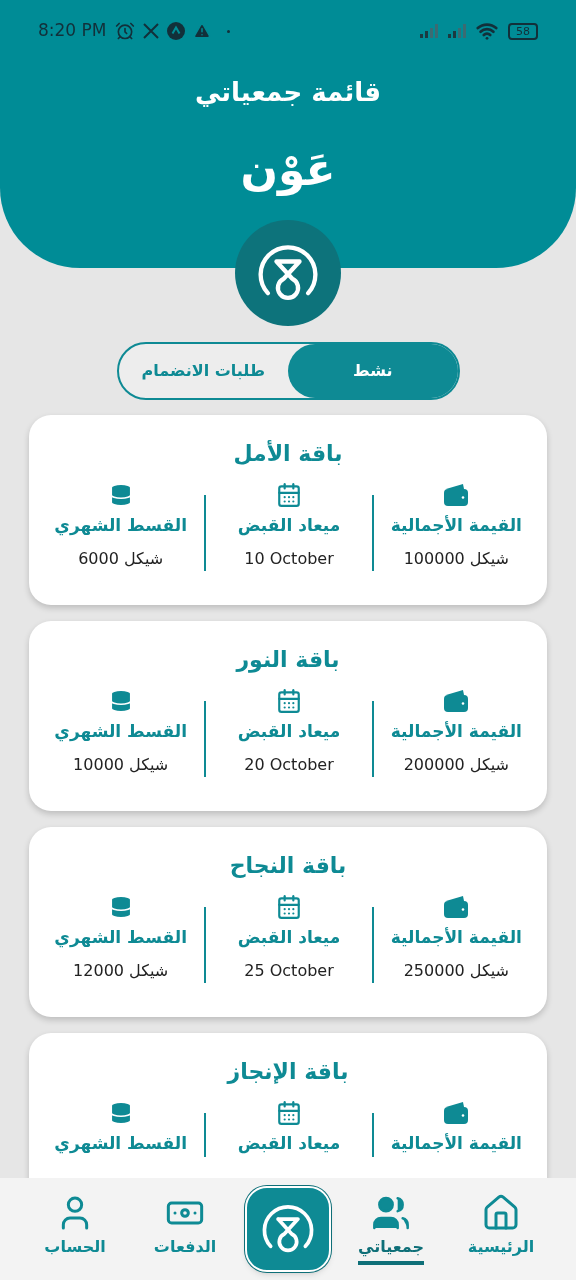  I want to click on nav-label: الدفعات, so click(185, 1247).